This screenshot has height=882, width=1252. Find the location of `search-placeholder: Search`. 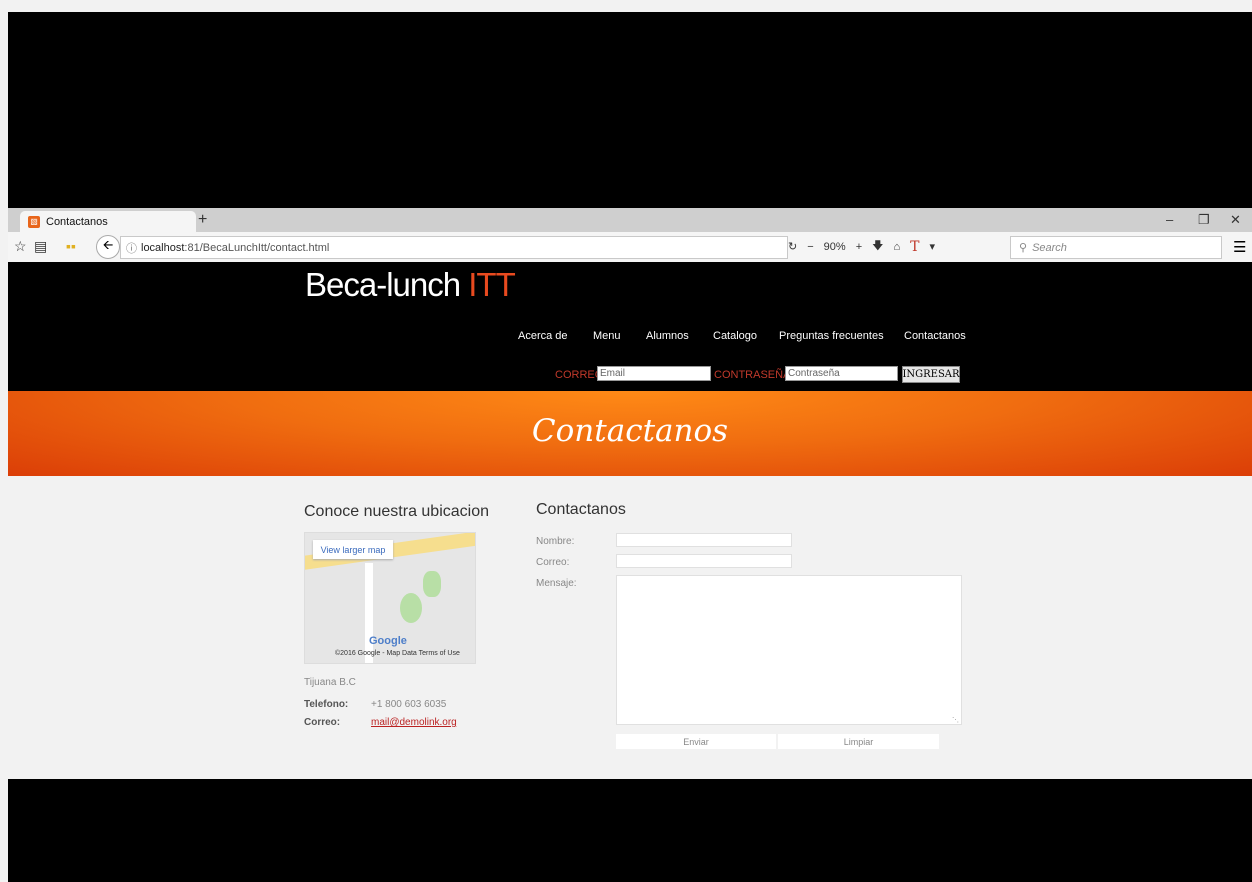

search-placeholder: Search is located at coordinates (1049, 247).